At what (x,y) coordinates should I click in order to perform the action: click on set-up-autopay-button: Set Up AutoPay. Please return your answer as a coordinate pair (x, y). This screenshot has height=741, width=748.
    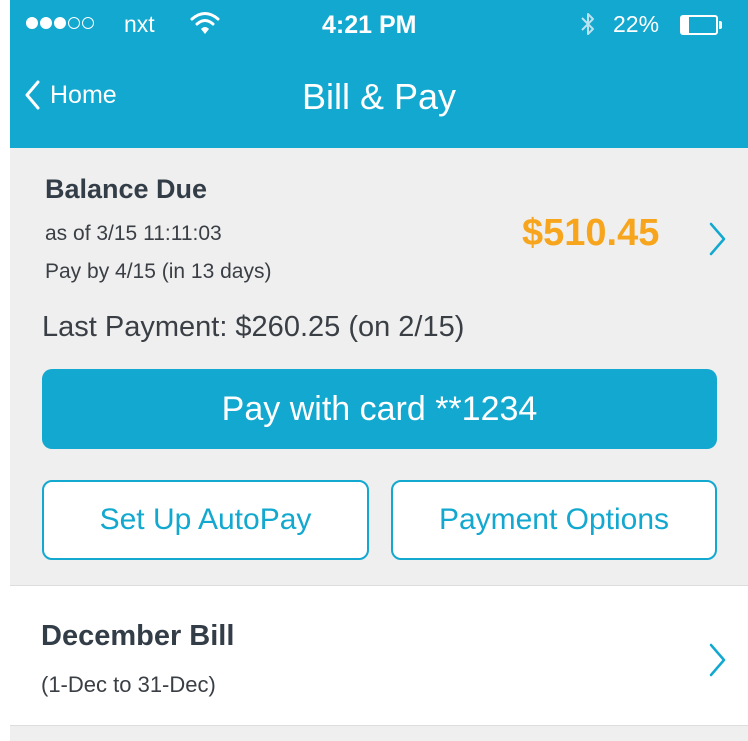
    Looking at the image, I should click on (205, 520).